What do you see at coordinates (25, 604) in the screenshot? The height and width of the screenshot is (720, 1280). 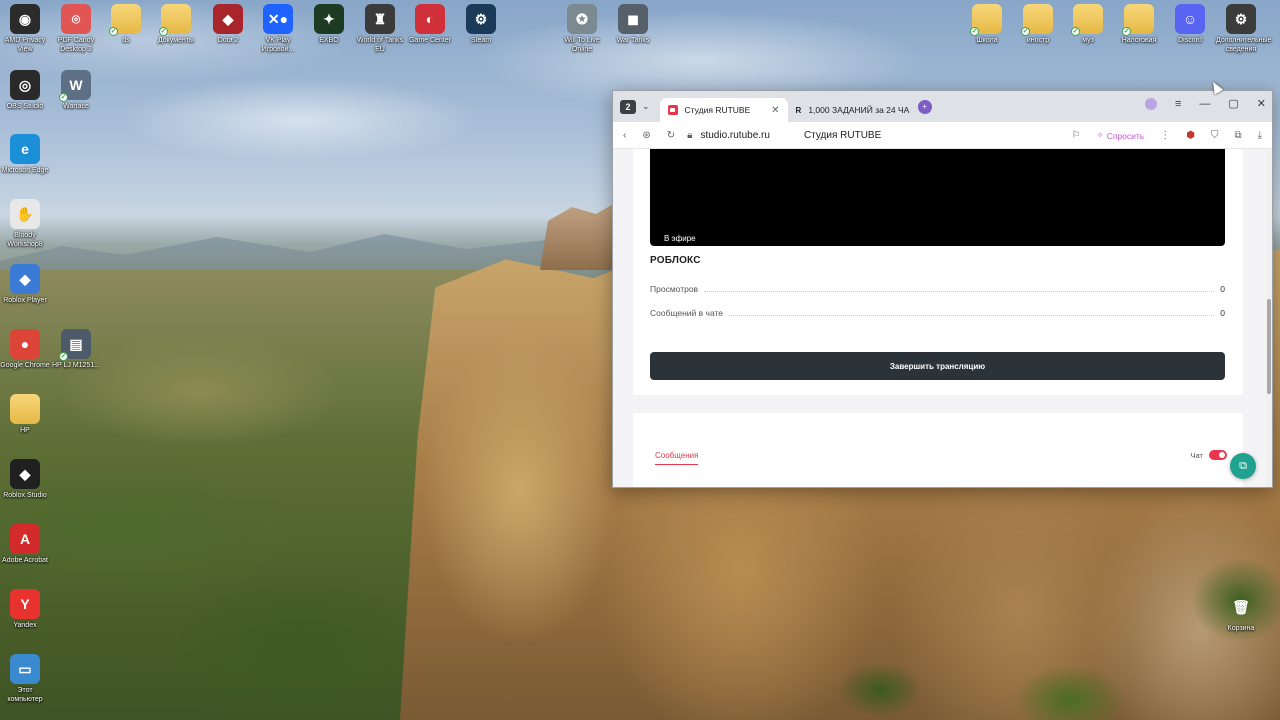 I see `yandex-icon: Y` at bounding box center [25, 604].